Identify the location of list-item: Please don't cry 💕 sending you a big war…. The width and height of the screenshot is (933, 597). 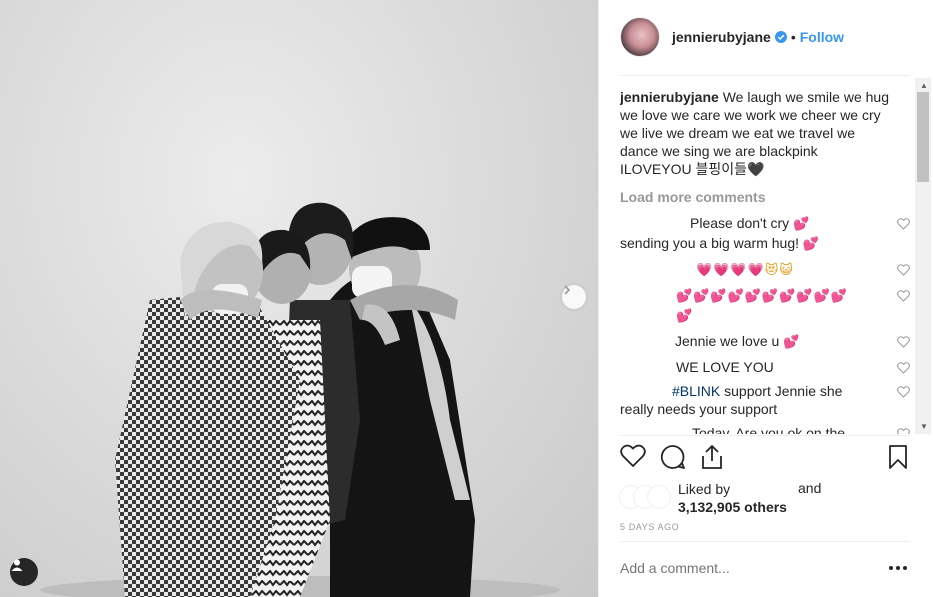
(766, 234).